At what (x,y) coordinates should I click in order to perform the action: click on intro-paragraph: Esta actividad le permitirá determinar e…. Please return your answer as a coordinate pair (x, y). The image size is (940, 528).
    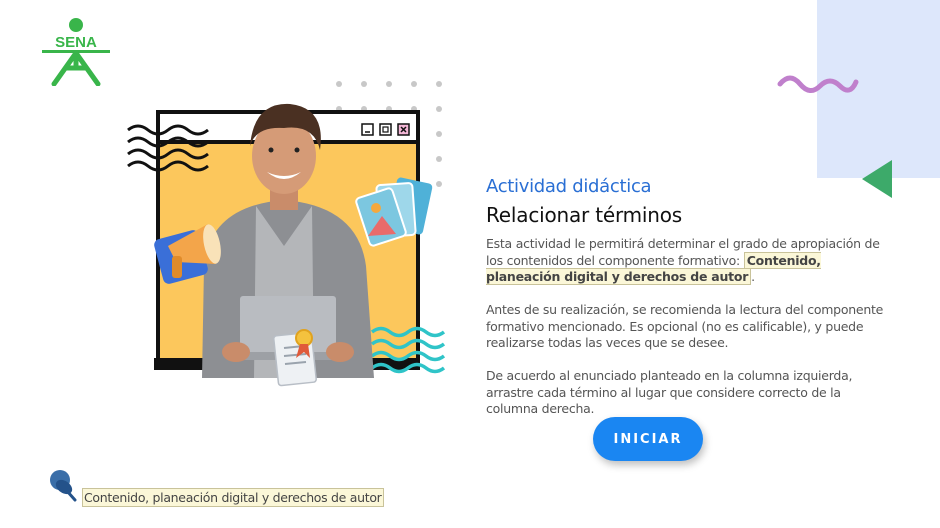
    Looking at the image, I should click on (688, 261).